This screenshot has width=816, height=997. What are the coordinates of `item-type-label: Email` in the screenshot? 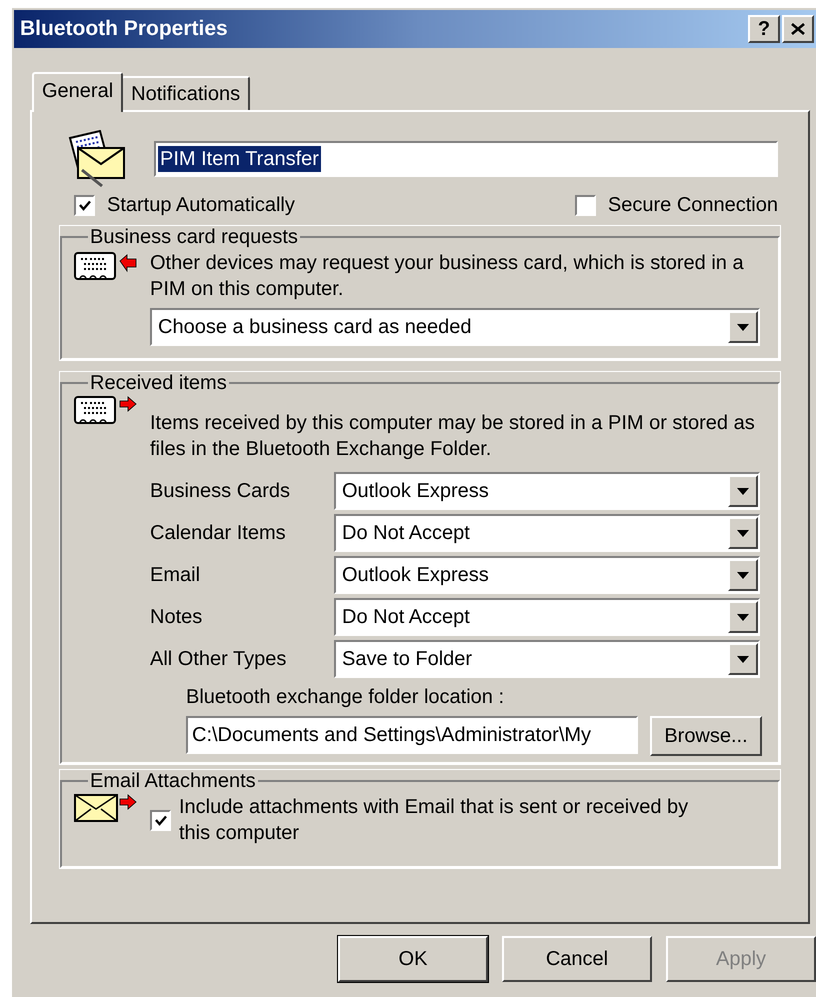 It's located at (176, 575).